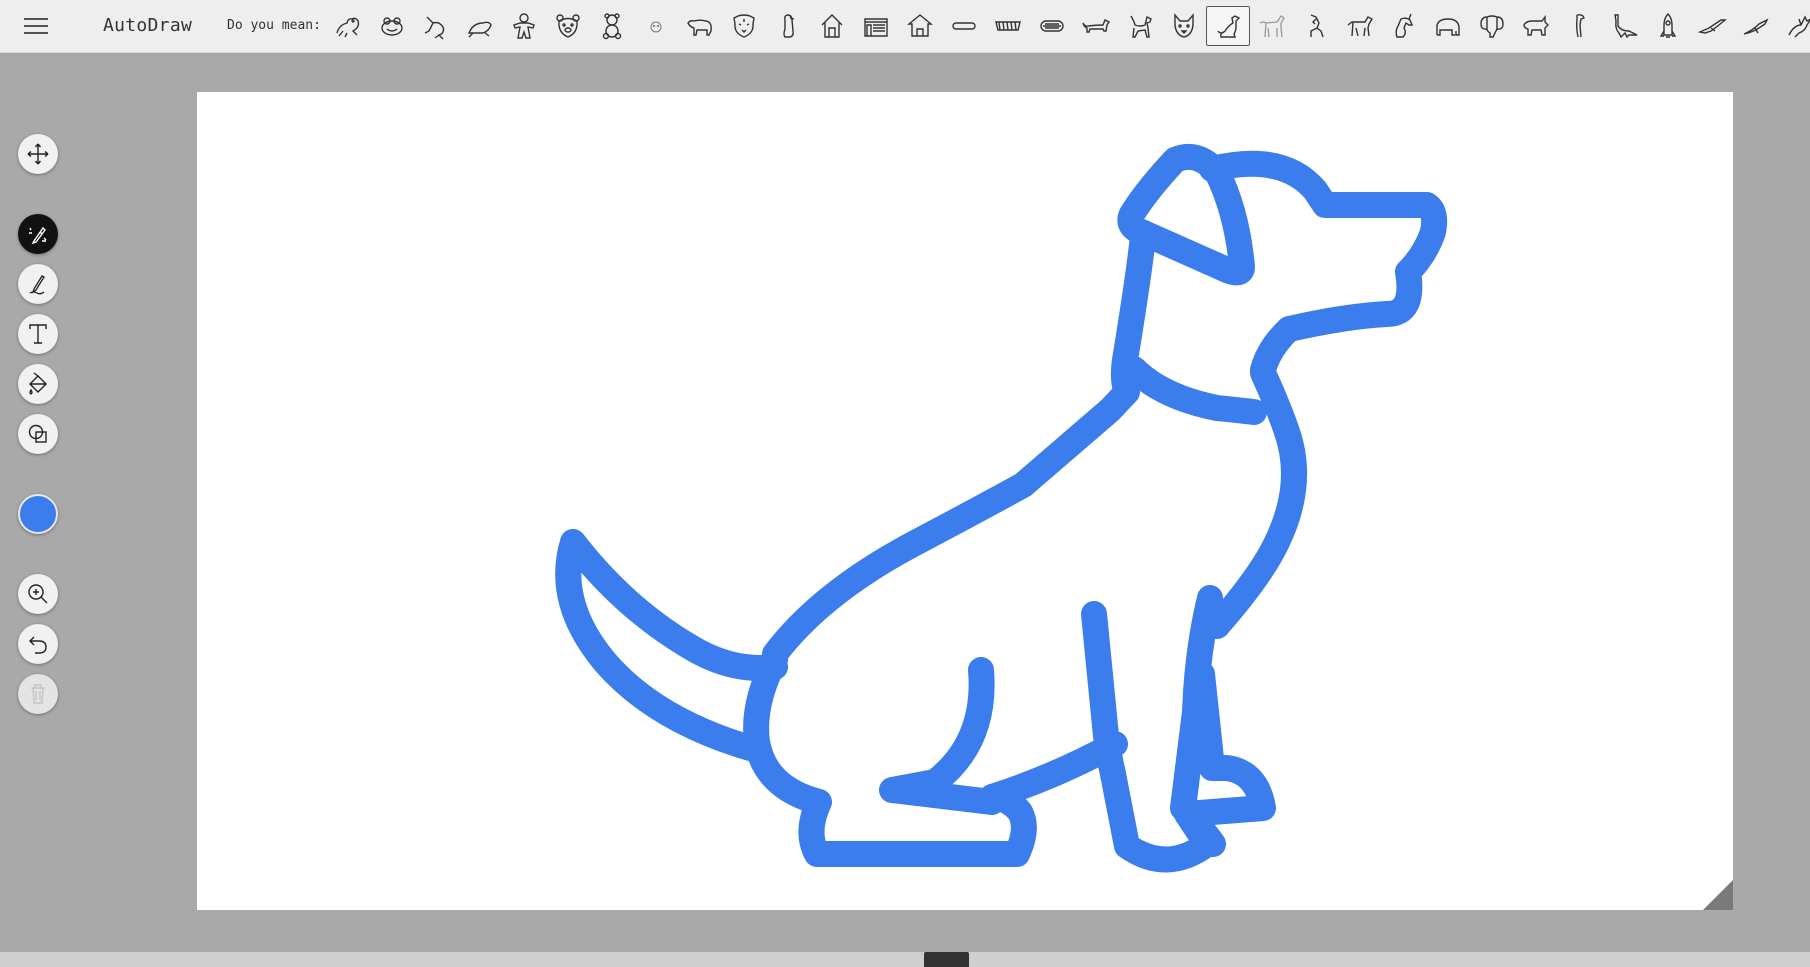  I want to click on teddy-bear-icon, so click(612, 26).